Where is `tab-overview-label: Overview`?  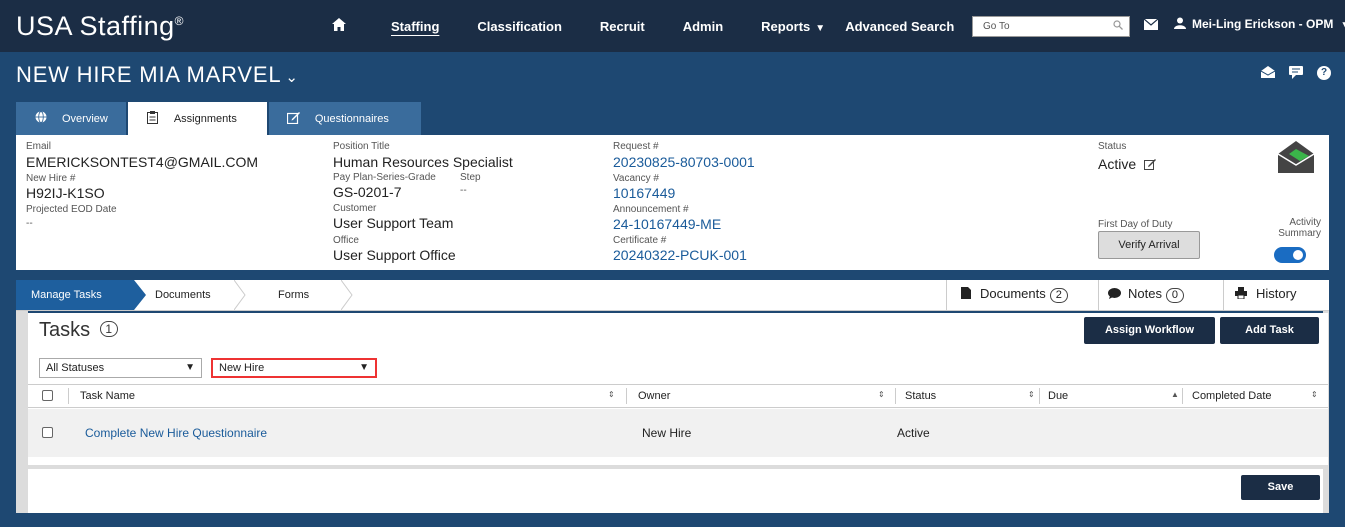 tab-overview-label: Overview is located at coordinates (85, 118).